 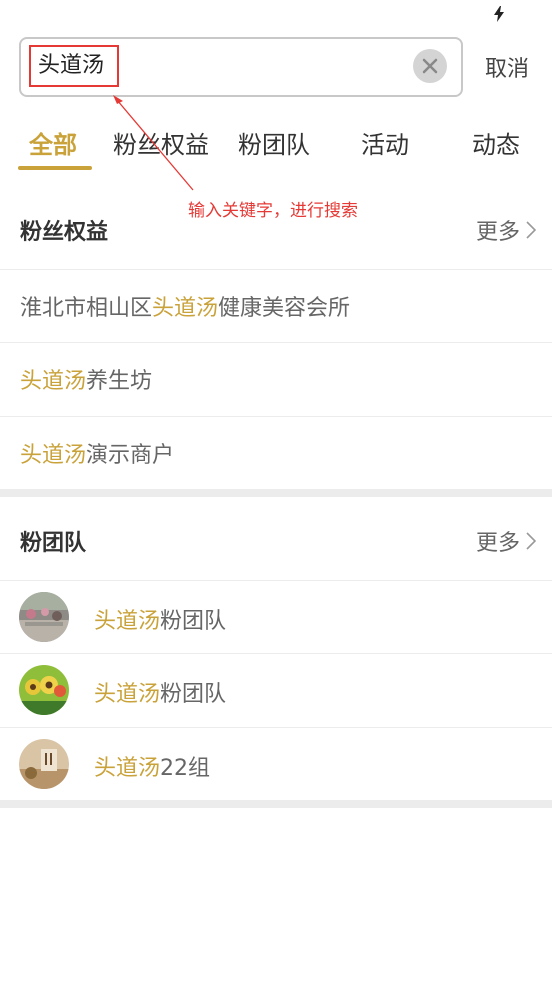 I want to click on search-input: 头道汤, so click(x=241, y=67).